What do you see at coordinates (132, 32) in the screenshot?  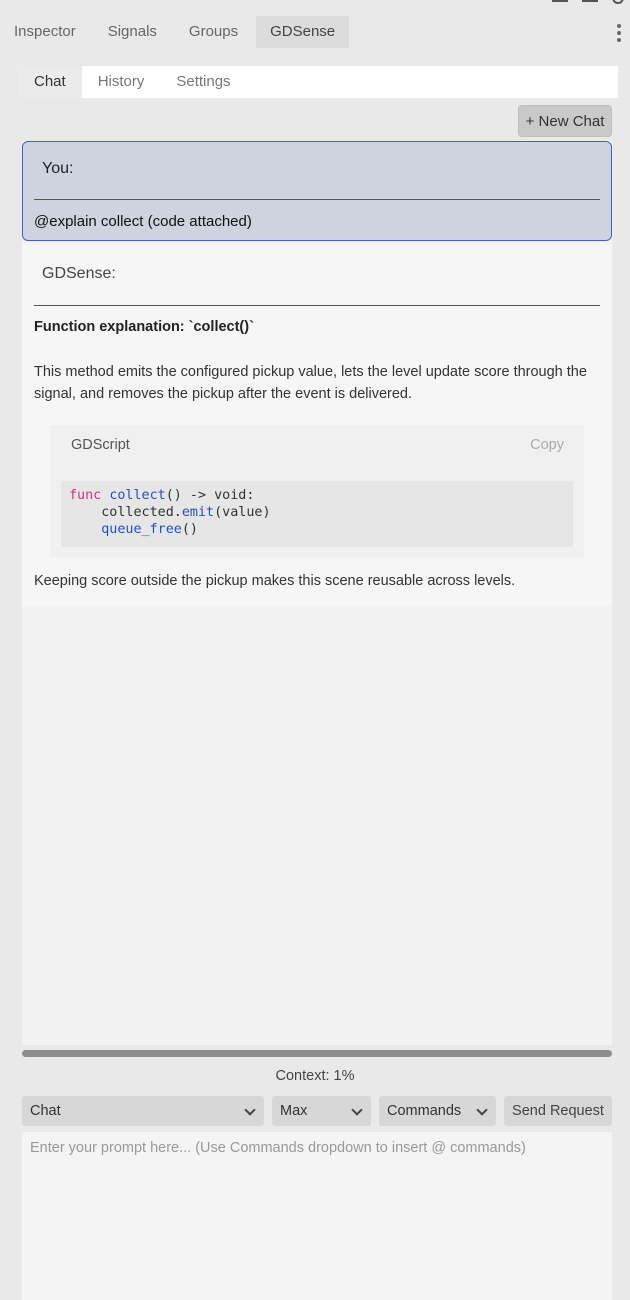 I see `tab-signals: Signals` at bounding box center [132, 32].